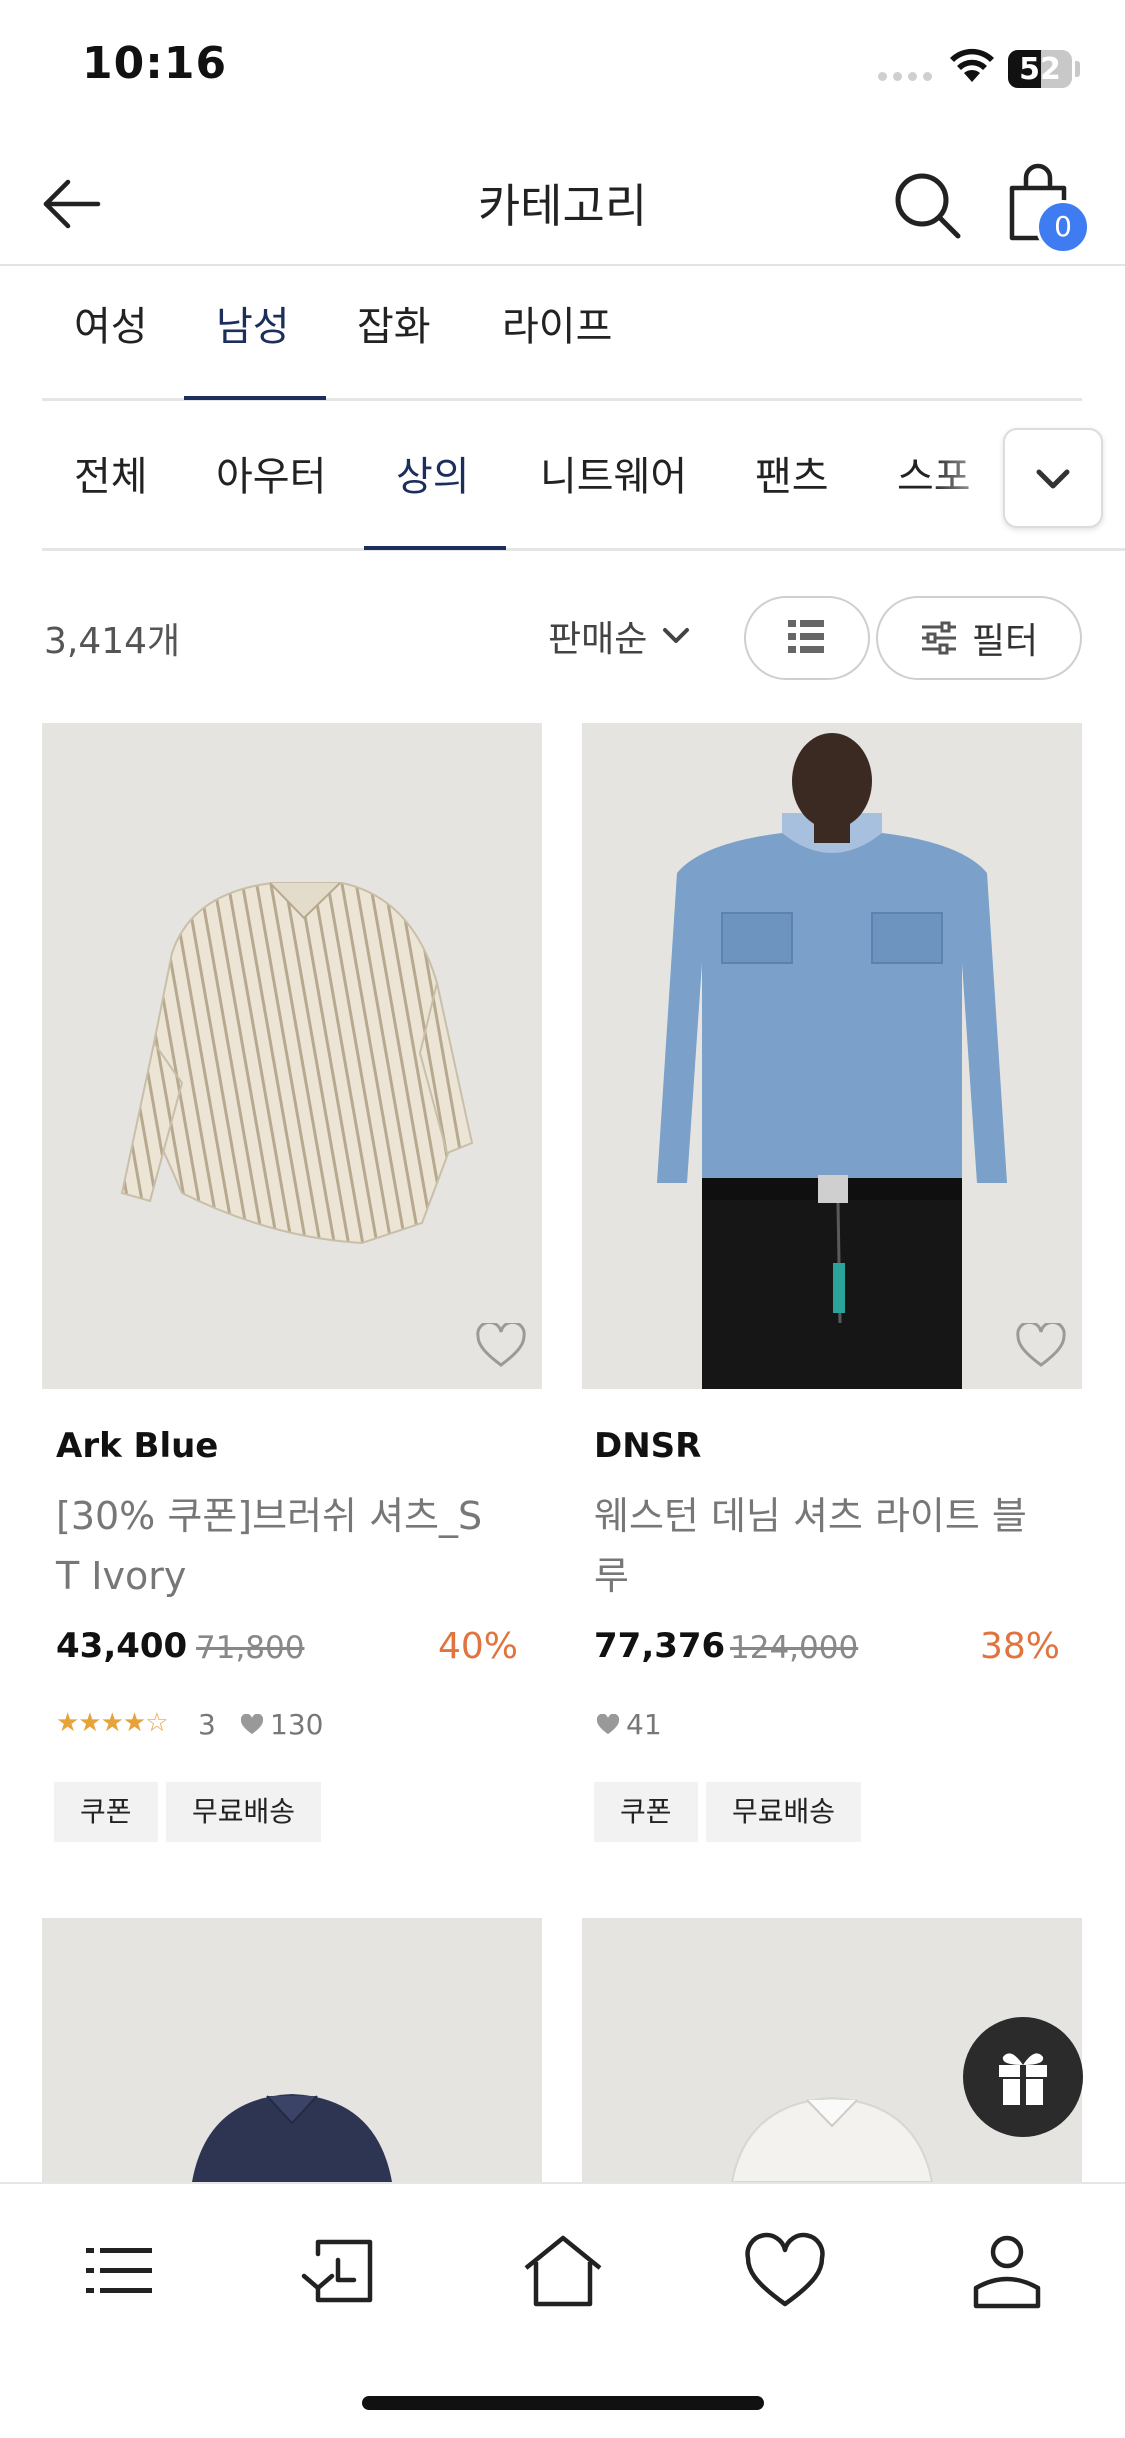 The height and width of the screenshot is (2438, 1125). What do you see at coordinates (112, 1723) in the screenshot?
I see `rating-stars: ★★★★☆` at bounding box center [112, 1723].